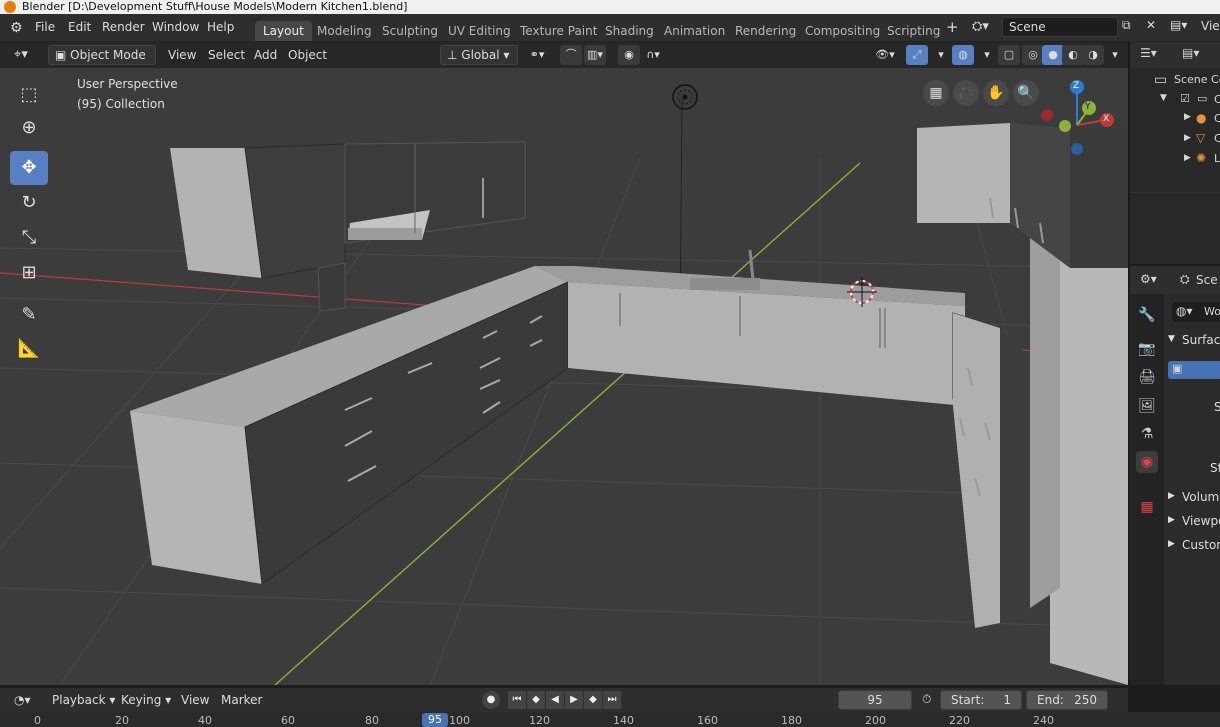 The image size is (1220, 727). What do you see at coordinates (283, 31) in the screenshot?
I see `tab-layout: Layout` at bounding box center [283, 31].